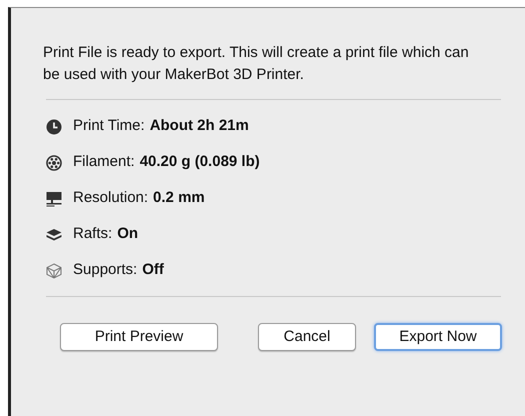  I want to click on detail-value: Off, so click(153, 270).